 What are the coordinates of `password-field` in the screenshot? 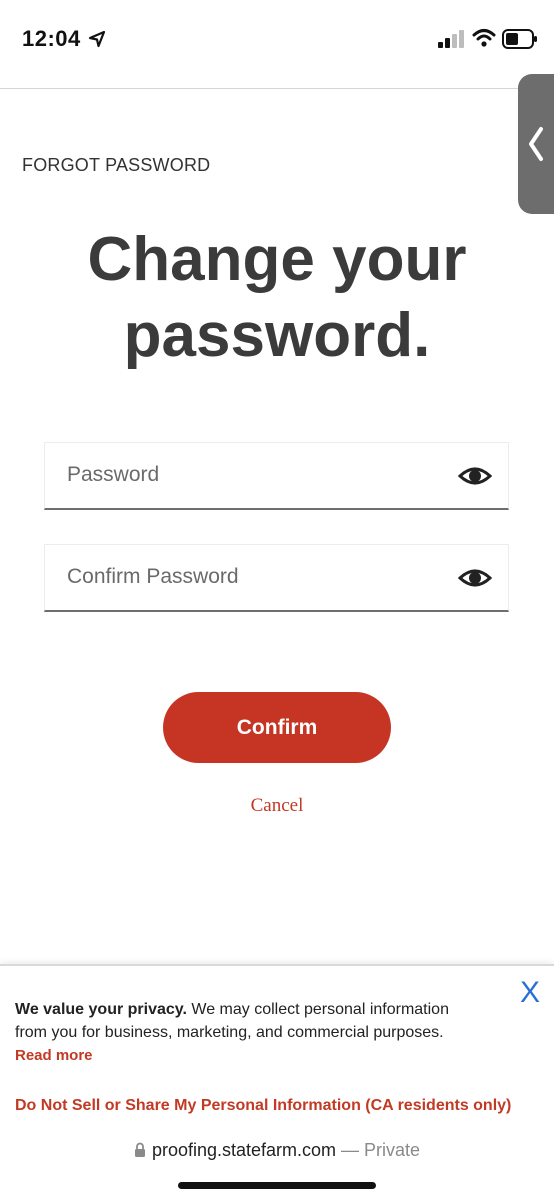 It's located at (276, 476).